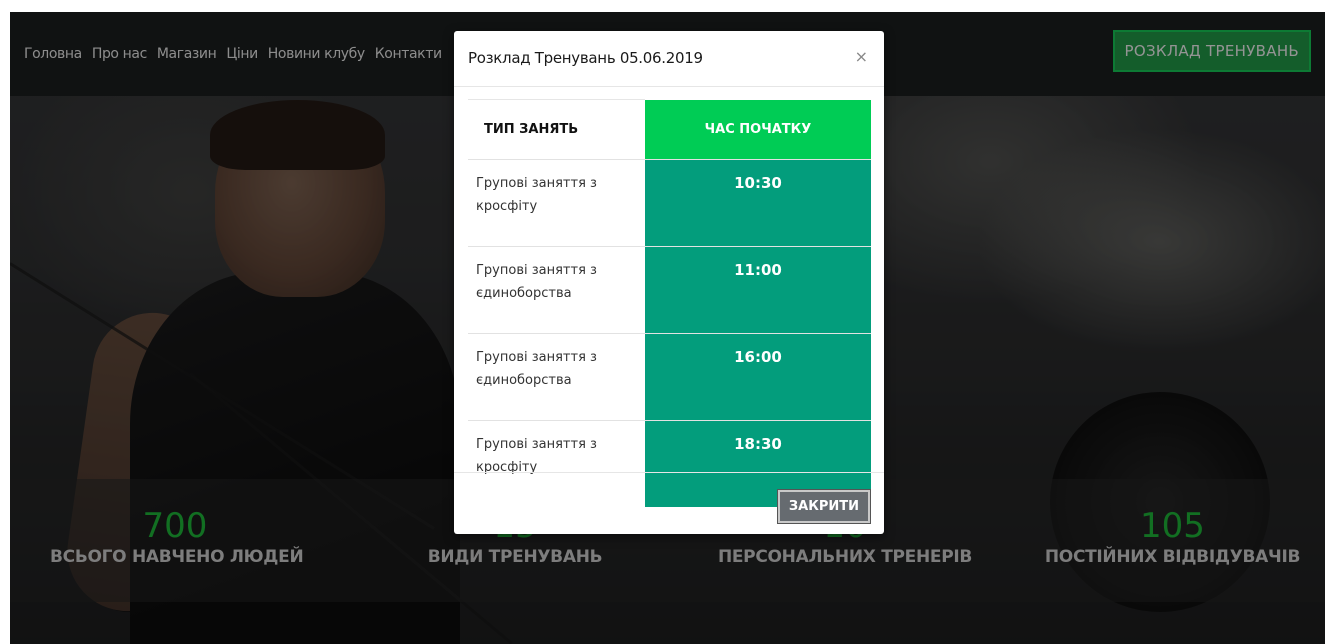  Describe the element at coordinates (758, 203) in the screenshot. I see `start-time-cell: 10:30` at that location.